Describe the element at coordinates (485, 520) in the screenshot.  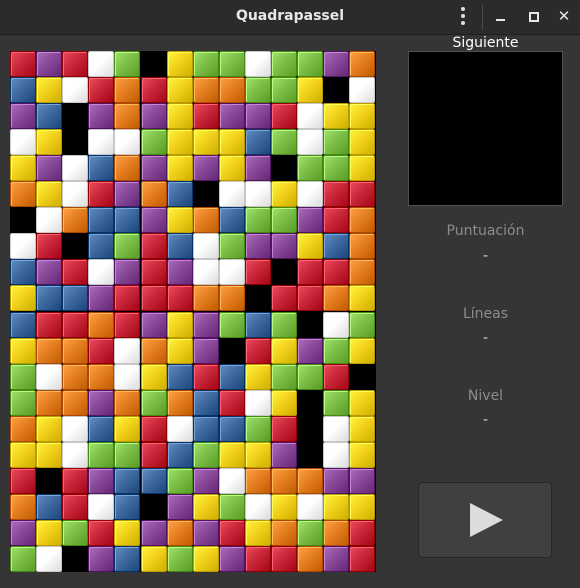
I see `play-button` at that location.